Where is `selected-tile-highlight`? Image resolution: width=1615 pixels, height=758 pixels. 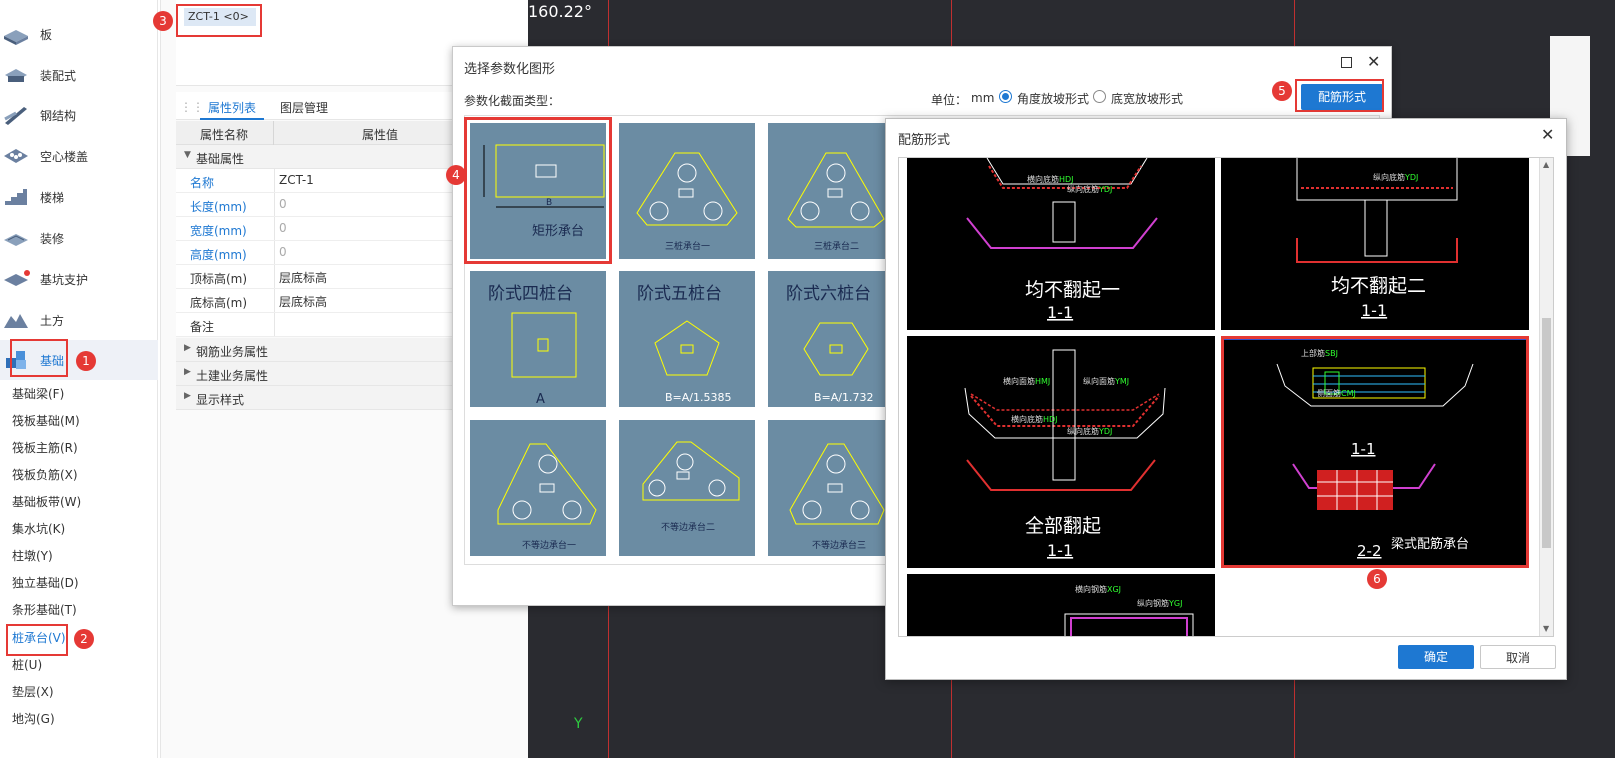
selected-tile-highlight is located at coordinates (538, 190).